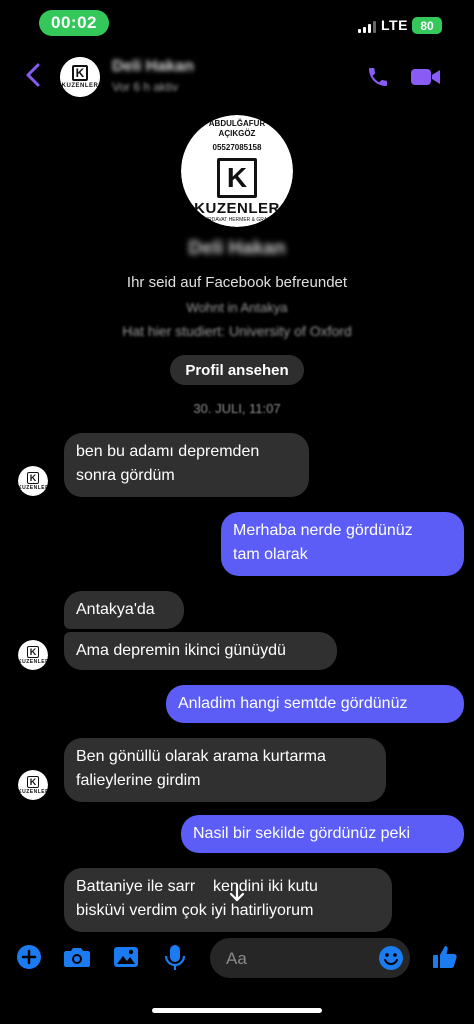  I want to click on logo-sub: HIRDAVAT HERMER & GRAN, so click(237, 220).